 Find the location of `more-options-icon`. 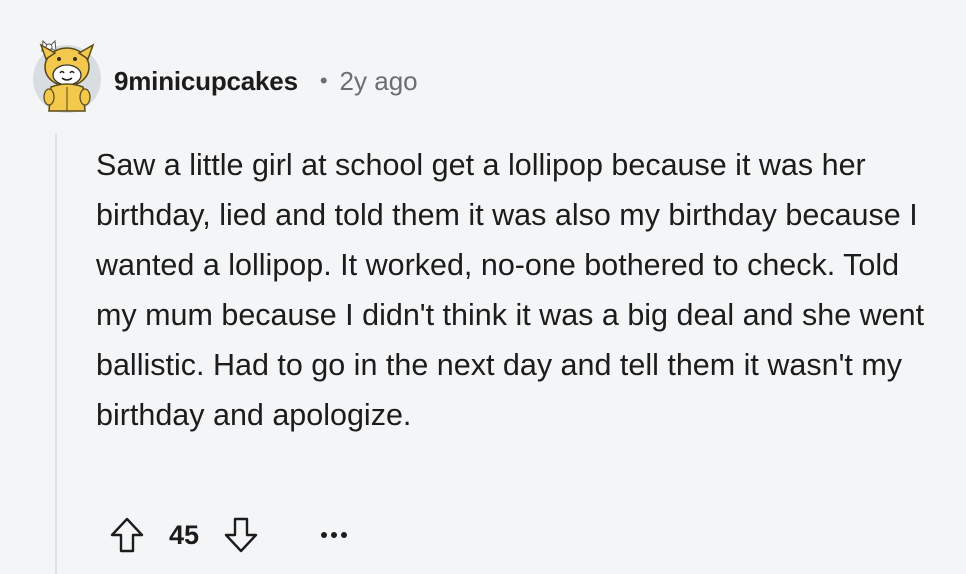

more-options-icon is located at coordinates (334, 535).